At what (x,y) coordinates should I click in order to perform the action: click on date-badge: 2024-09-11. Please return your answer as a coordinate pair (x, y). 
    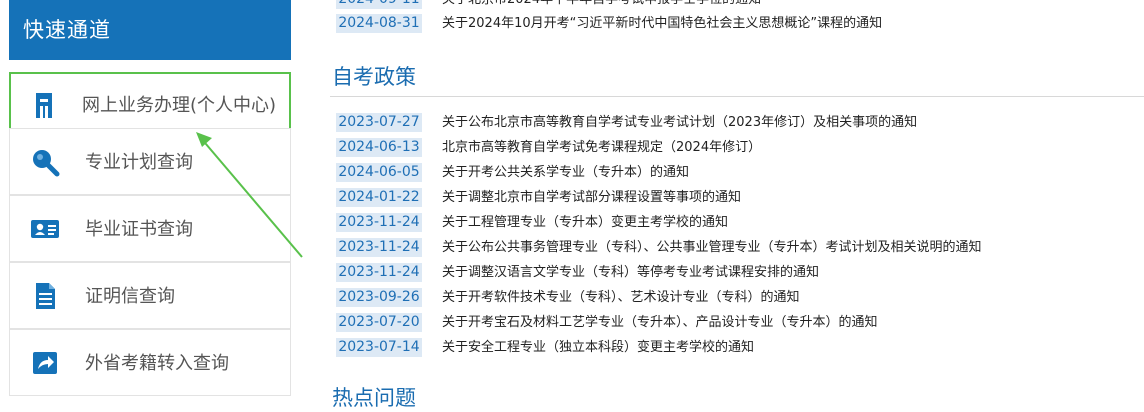
    Looking at the image, I should click on (379, 4).